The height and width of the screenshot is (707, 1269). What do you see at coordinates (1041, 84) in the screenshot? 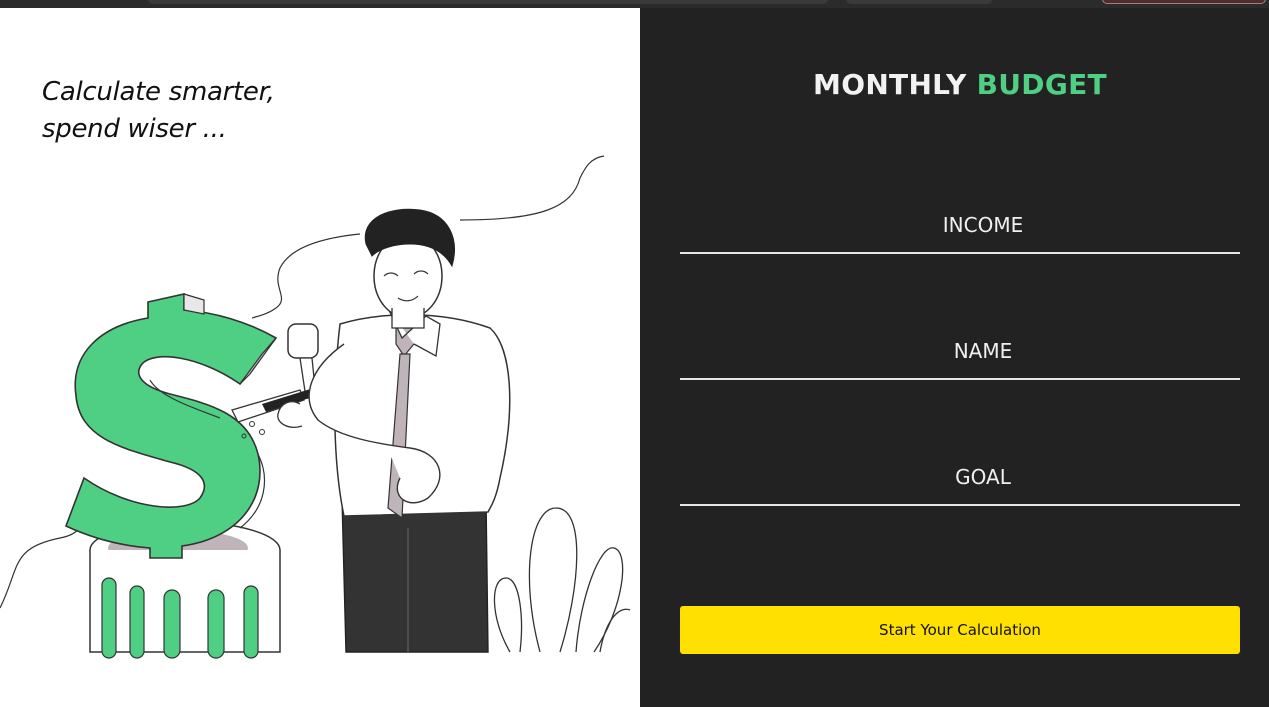
I see `title-accent: BUDGET` at bounding box center [1041, 84].